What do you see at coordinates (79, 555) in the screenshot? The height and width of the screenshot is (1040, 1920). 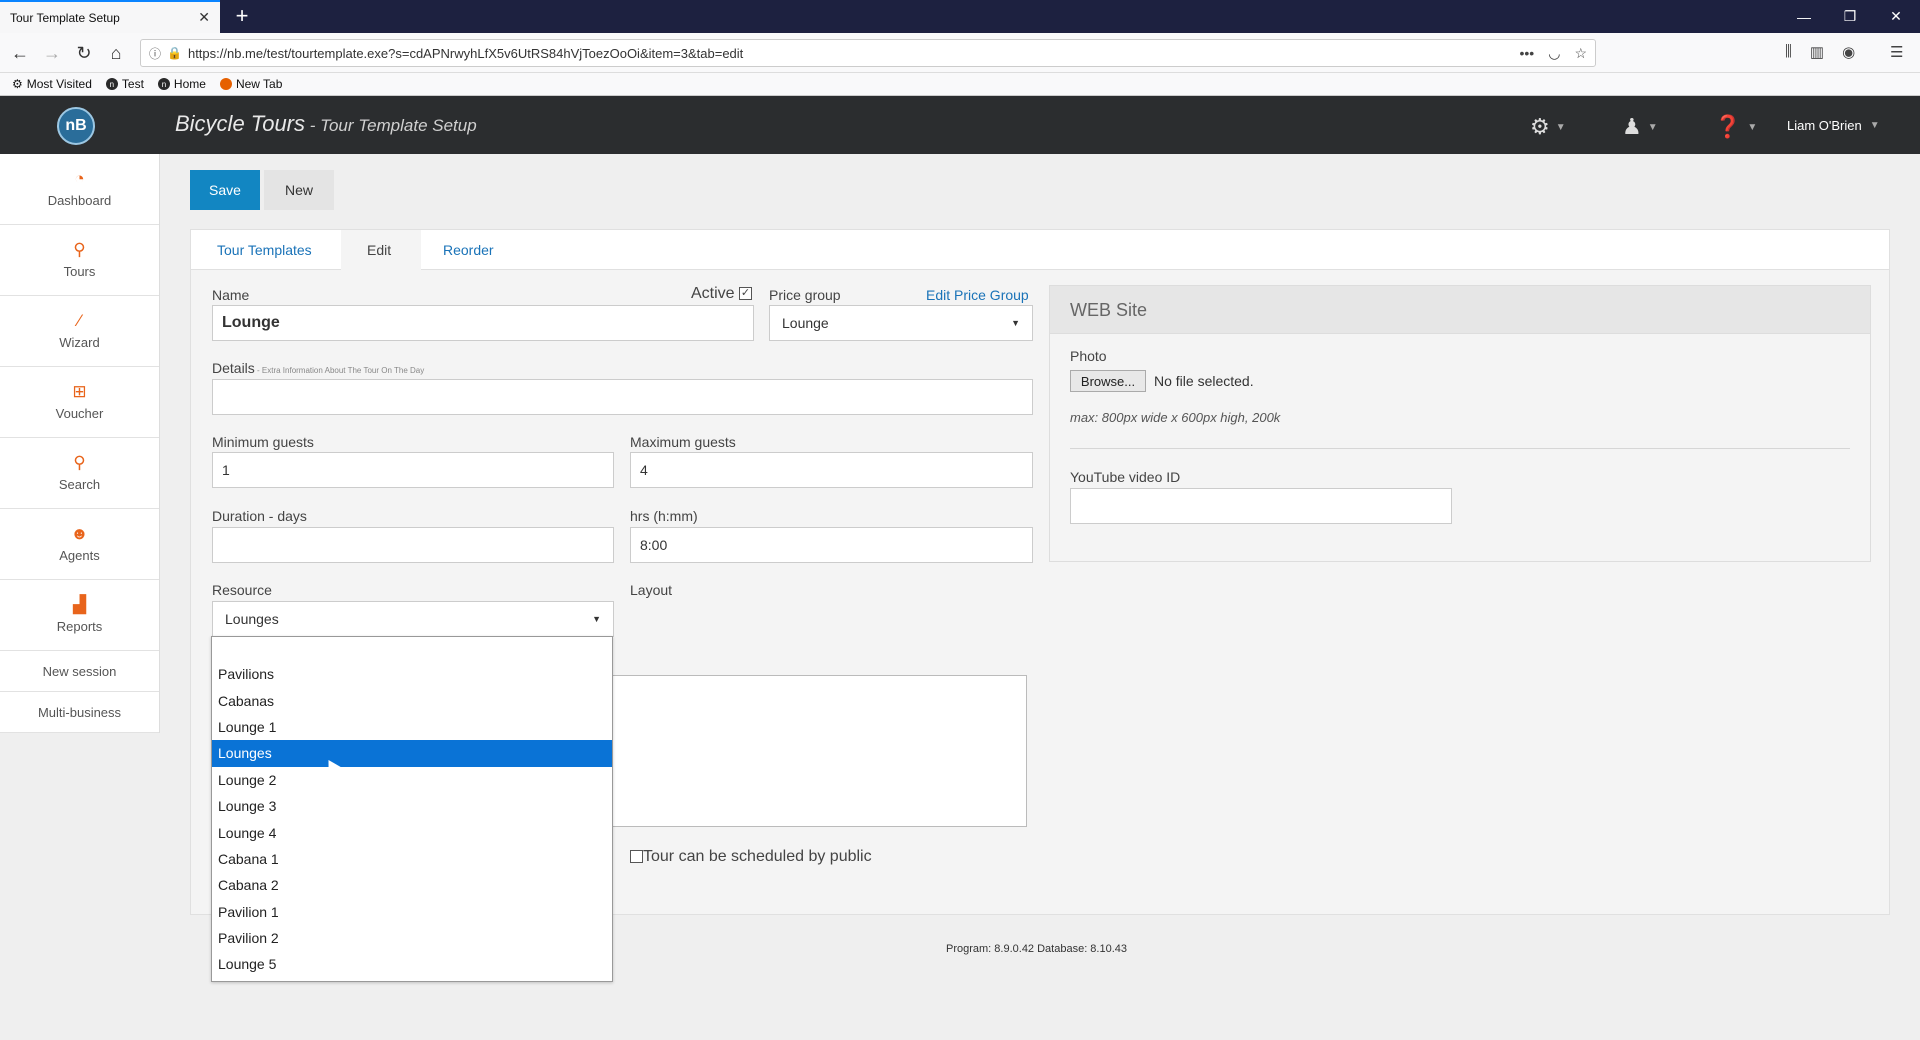 I see `sidebar-item-label: Agents` at bounding box center [79, 555].